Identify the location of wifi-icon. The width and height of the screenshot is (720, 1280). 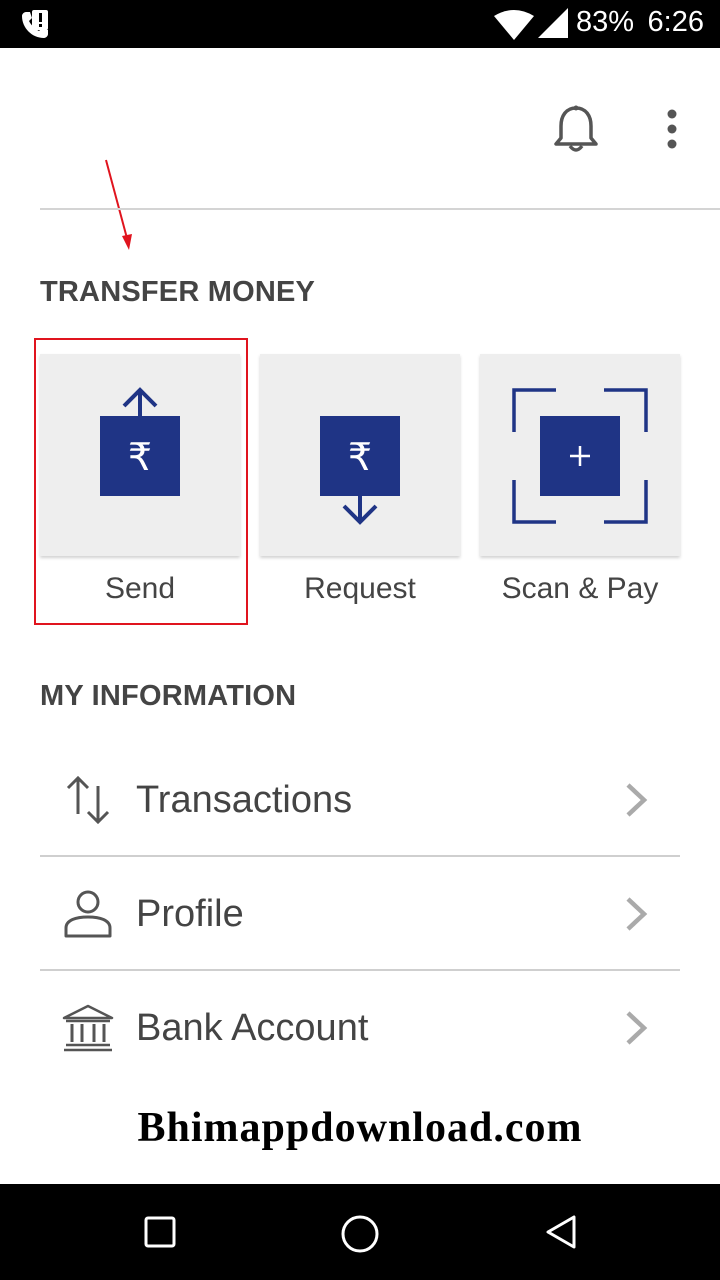
(514, 25).